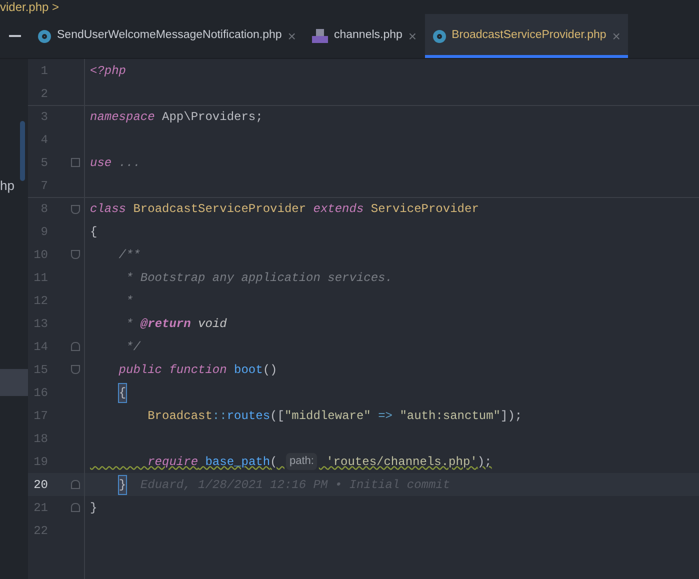 Image resolution: width=699 pixels, height=579 pixels. I want to click on code-token: boot, so click(248, 370).